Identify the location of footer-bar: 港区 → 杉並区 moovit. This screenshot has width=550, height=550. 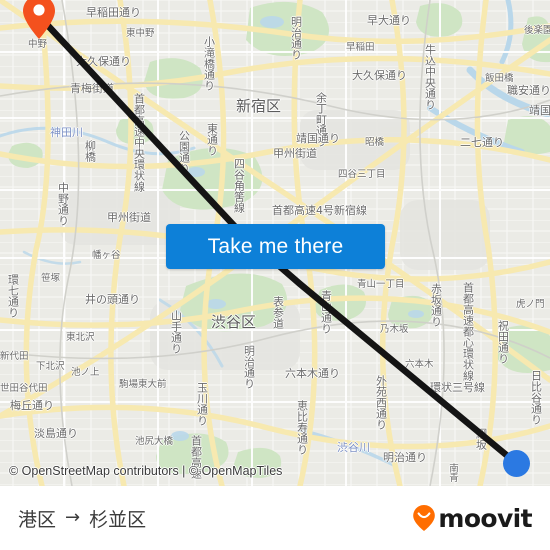
(275, 518).